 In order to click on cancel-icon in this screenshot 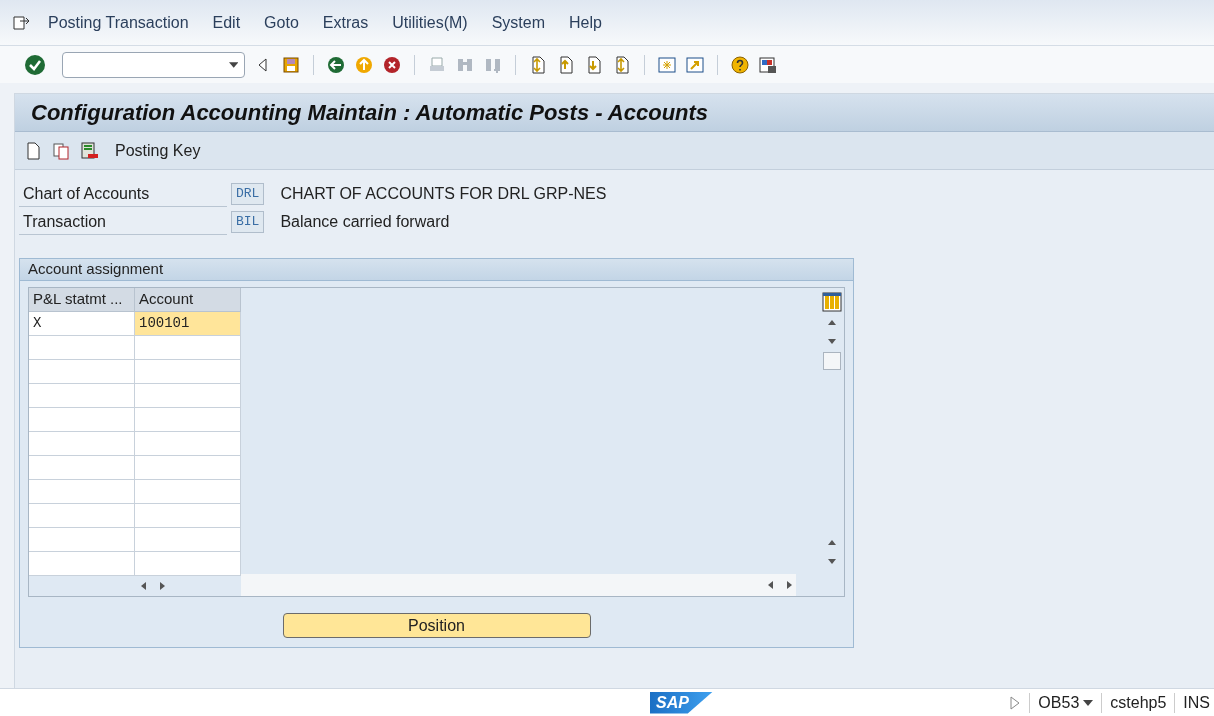, I will do `click(392, 64)`.